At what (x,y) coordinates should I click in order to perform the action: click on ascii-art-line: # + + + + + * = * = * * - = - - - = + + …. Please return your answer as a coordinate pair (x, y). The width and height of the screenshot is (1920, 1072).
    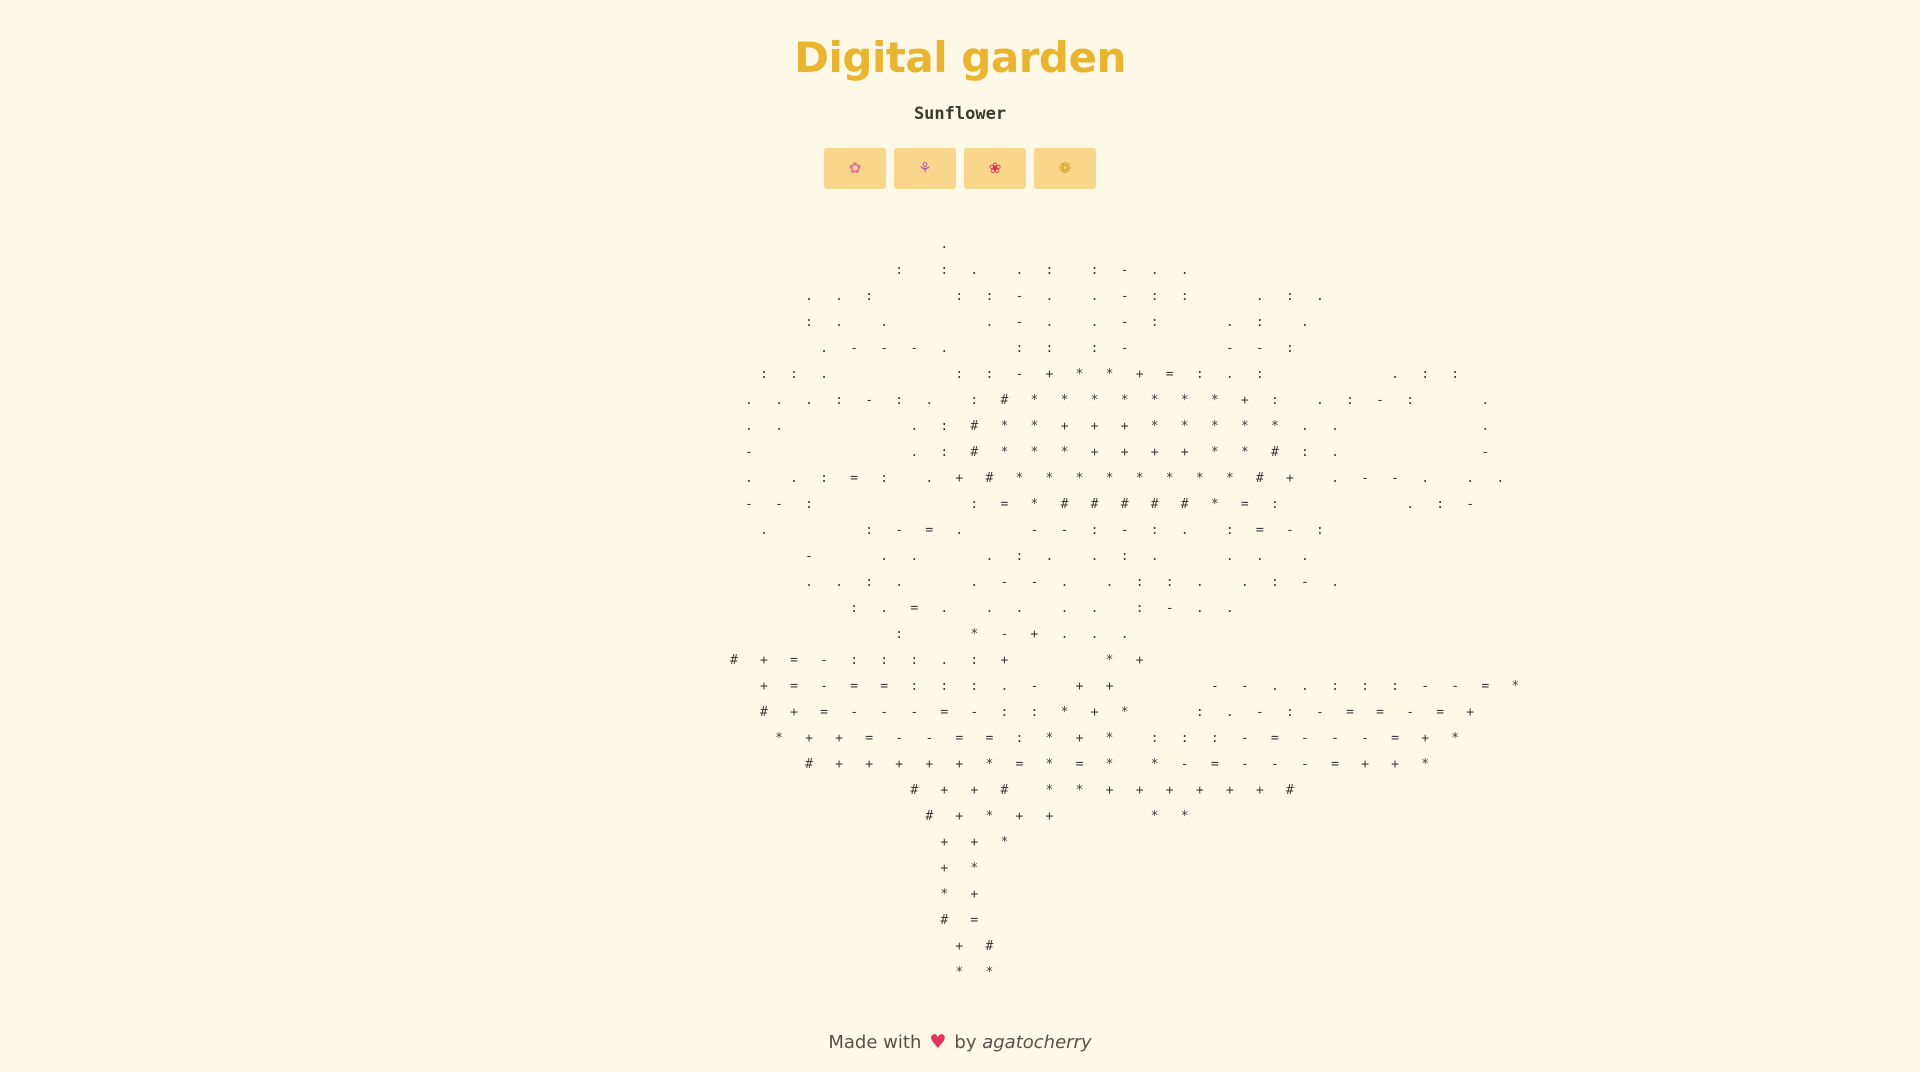
    Looking at the image, I should click on (1083, 764).